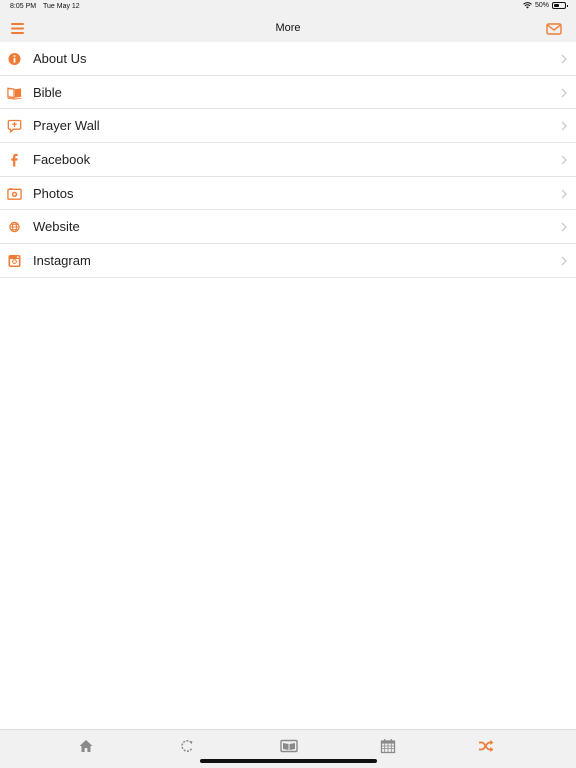  I want to click on status-bar: 8:05 PM Tue May 12 50%, so click(288, 7).